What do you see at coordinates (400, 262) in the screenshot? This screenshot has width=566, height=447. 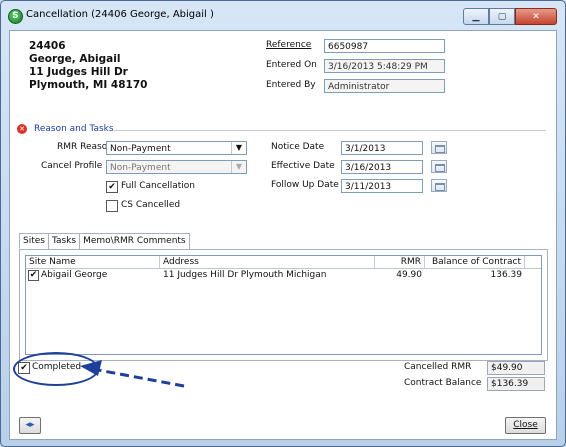 I see `column-header-rmr: RMR` at bounding box center [400, 262].